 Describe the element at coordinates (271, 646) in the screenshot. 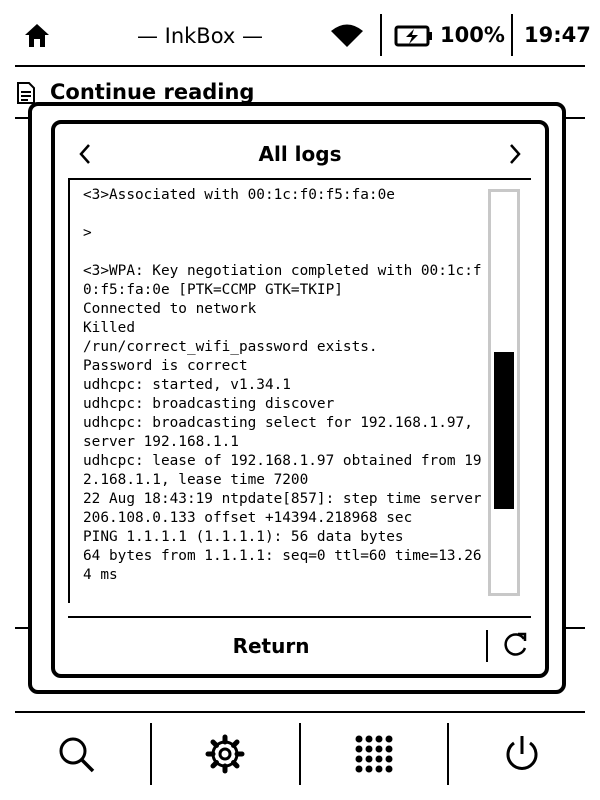

I see `return-button: Return` at that location.